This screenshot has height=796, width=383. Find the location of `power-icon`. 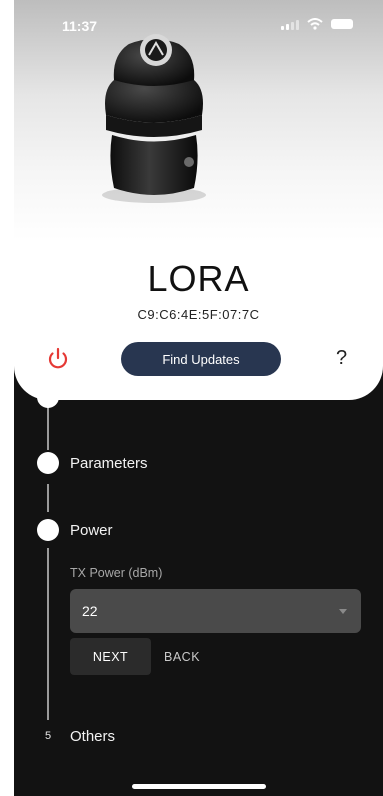

power-icon is located at coordinates (58, 359).